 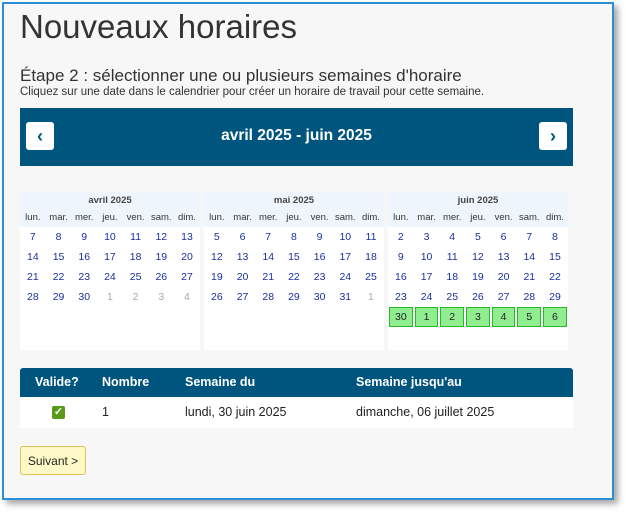 What do you see at coordinates (345, 297) in the screenshot?
I see `calendar-day: 31` at bounding box center [345, 297].